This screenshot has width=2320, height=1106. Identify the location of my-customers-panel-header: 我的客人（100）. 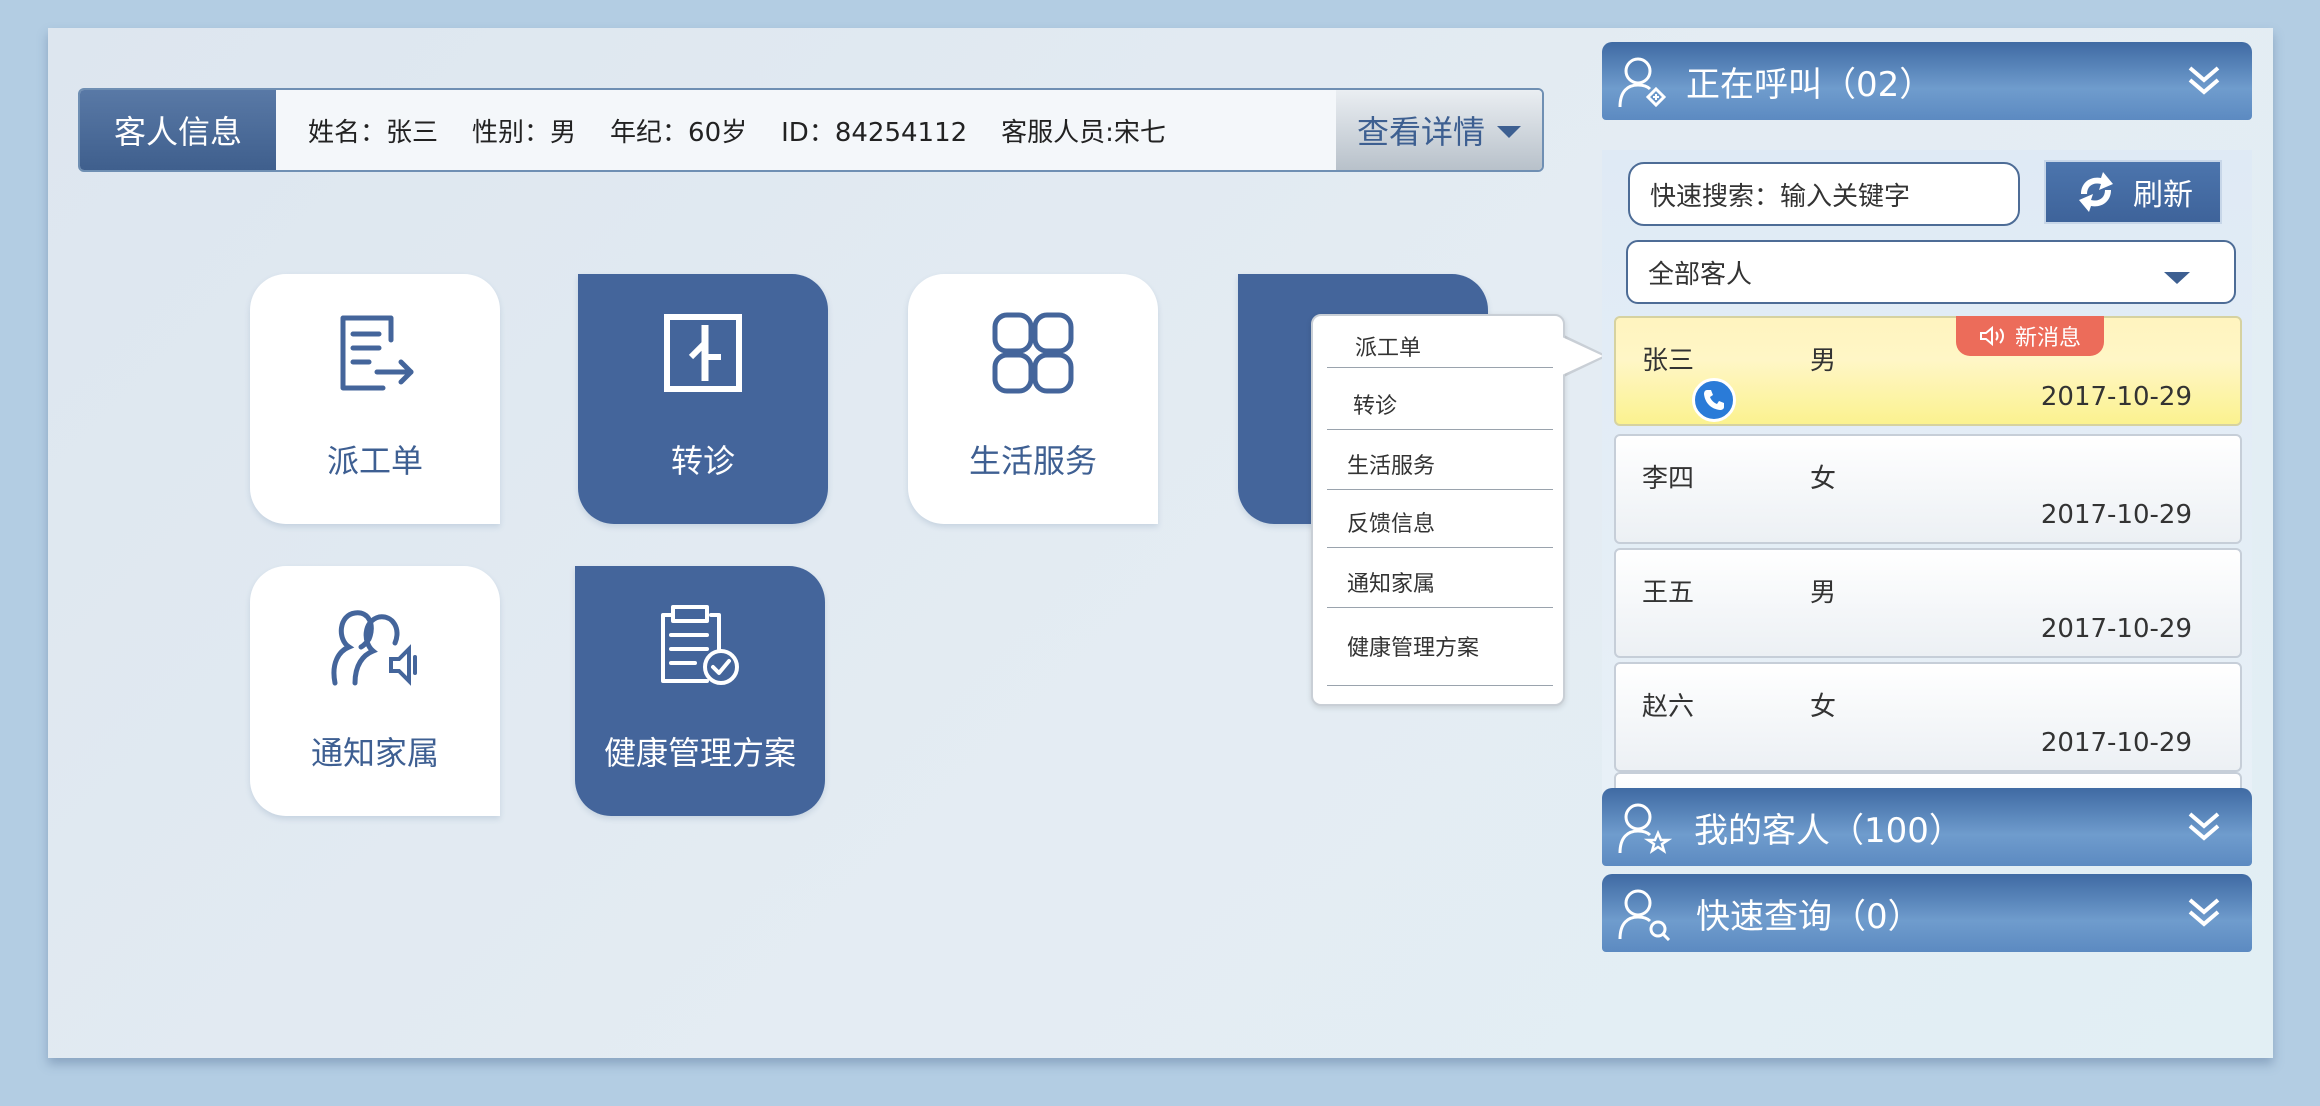
(1927, 827).